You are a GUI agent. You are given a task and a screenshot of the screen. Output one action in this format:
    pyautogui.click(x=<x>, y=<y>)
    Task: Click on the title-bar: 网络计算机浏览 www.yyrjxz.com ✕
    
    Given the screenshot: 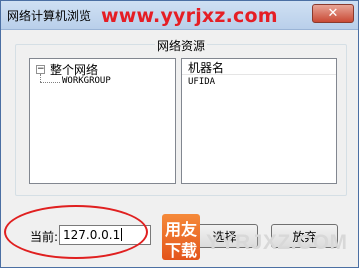 What is the action you would take?
    pyautogui.click(x=179, y=15)
    